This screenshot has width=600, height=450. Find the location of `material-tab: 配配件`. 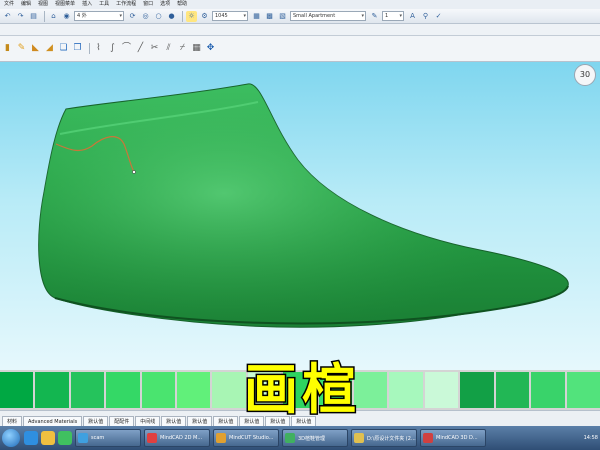

material-tab: 配配件 is located at coordinates (122, 421).